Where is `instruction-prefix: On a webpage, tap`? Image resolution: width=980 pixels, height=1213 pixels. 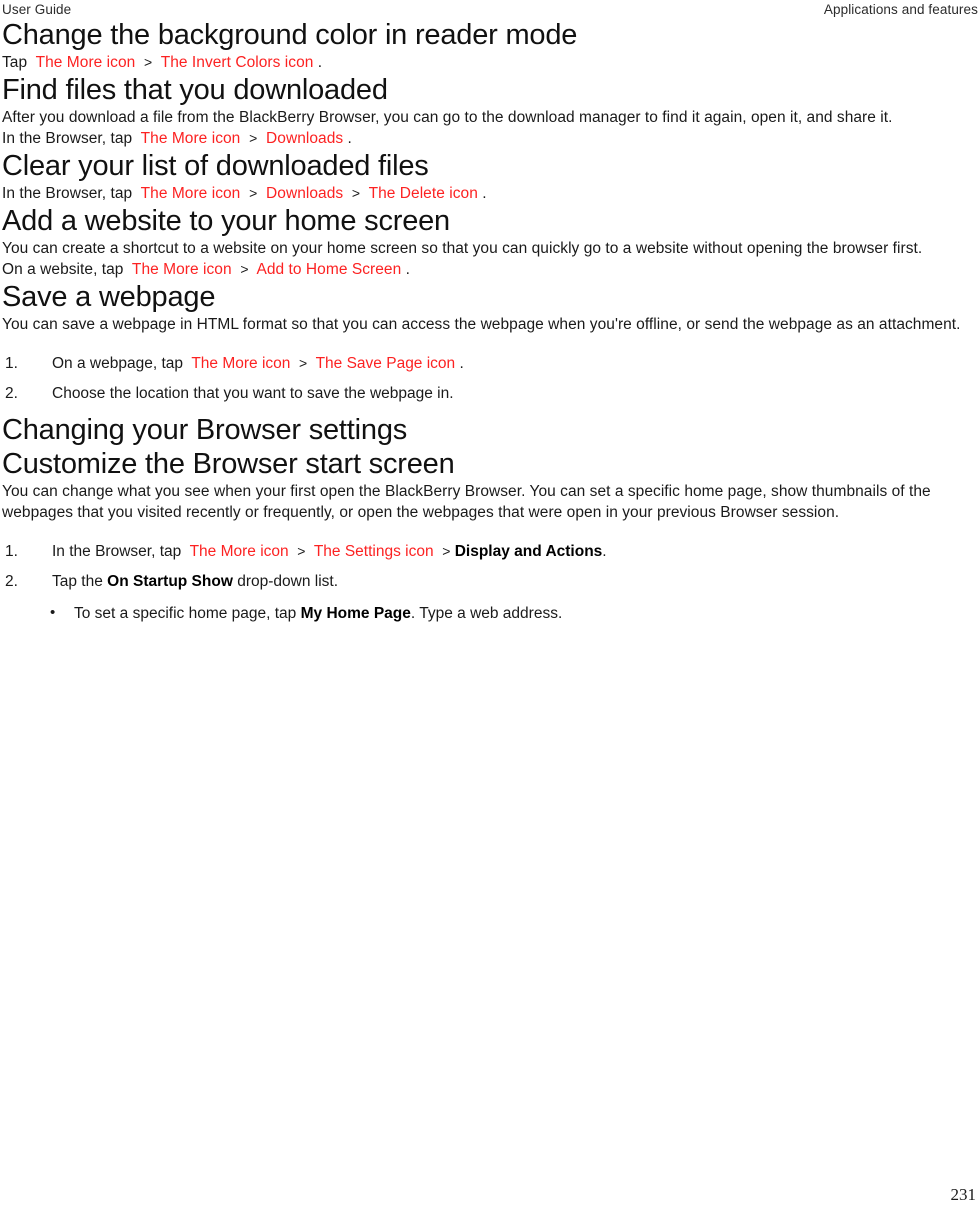
instruction-prefix: On a webpage, tap is located at coordinates (117, 363).